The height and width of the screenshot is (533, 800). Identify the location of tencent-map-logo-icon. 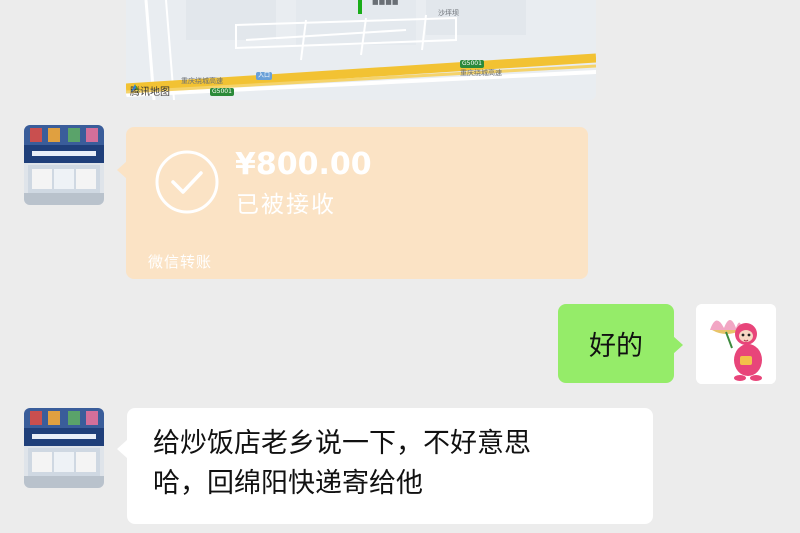
(135, 88).